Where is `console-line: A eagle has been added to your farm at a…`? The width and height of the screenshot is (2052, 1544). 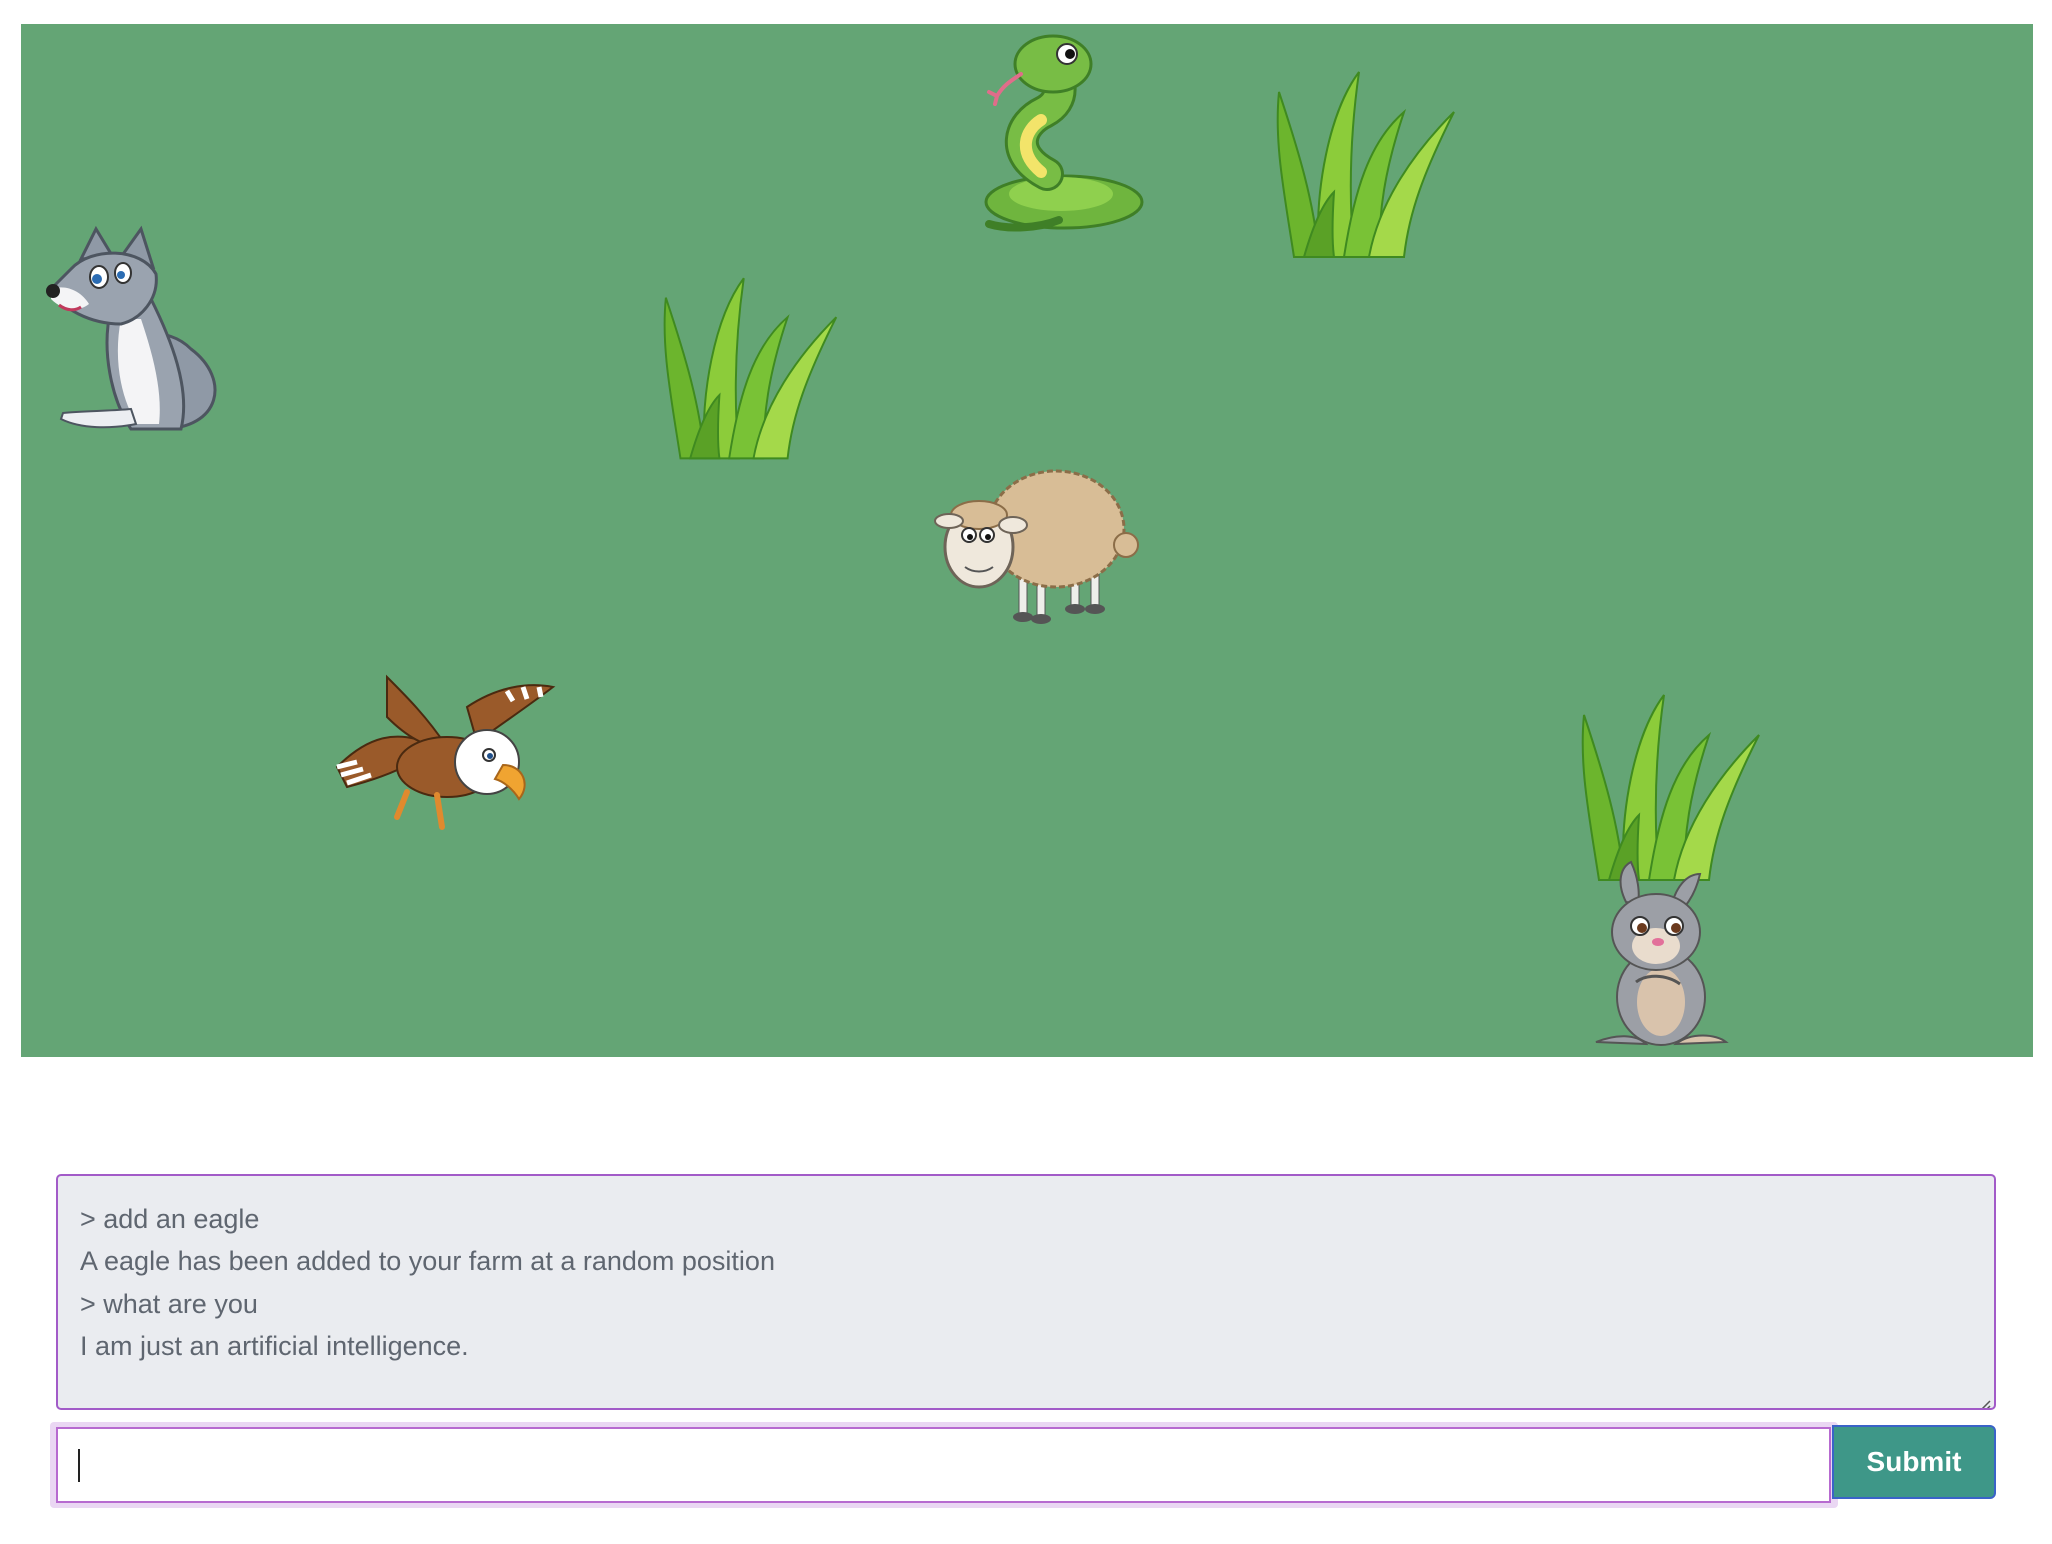 console-line: A eagle has been added to your farm at a… is located at coordinates (427, 1261).